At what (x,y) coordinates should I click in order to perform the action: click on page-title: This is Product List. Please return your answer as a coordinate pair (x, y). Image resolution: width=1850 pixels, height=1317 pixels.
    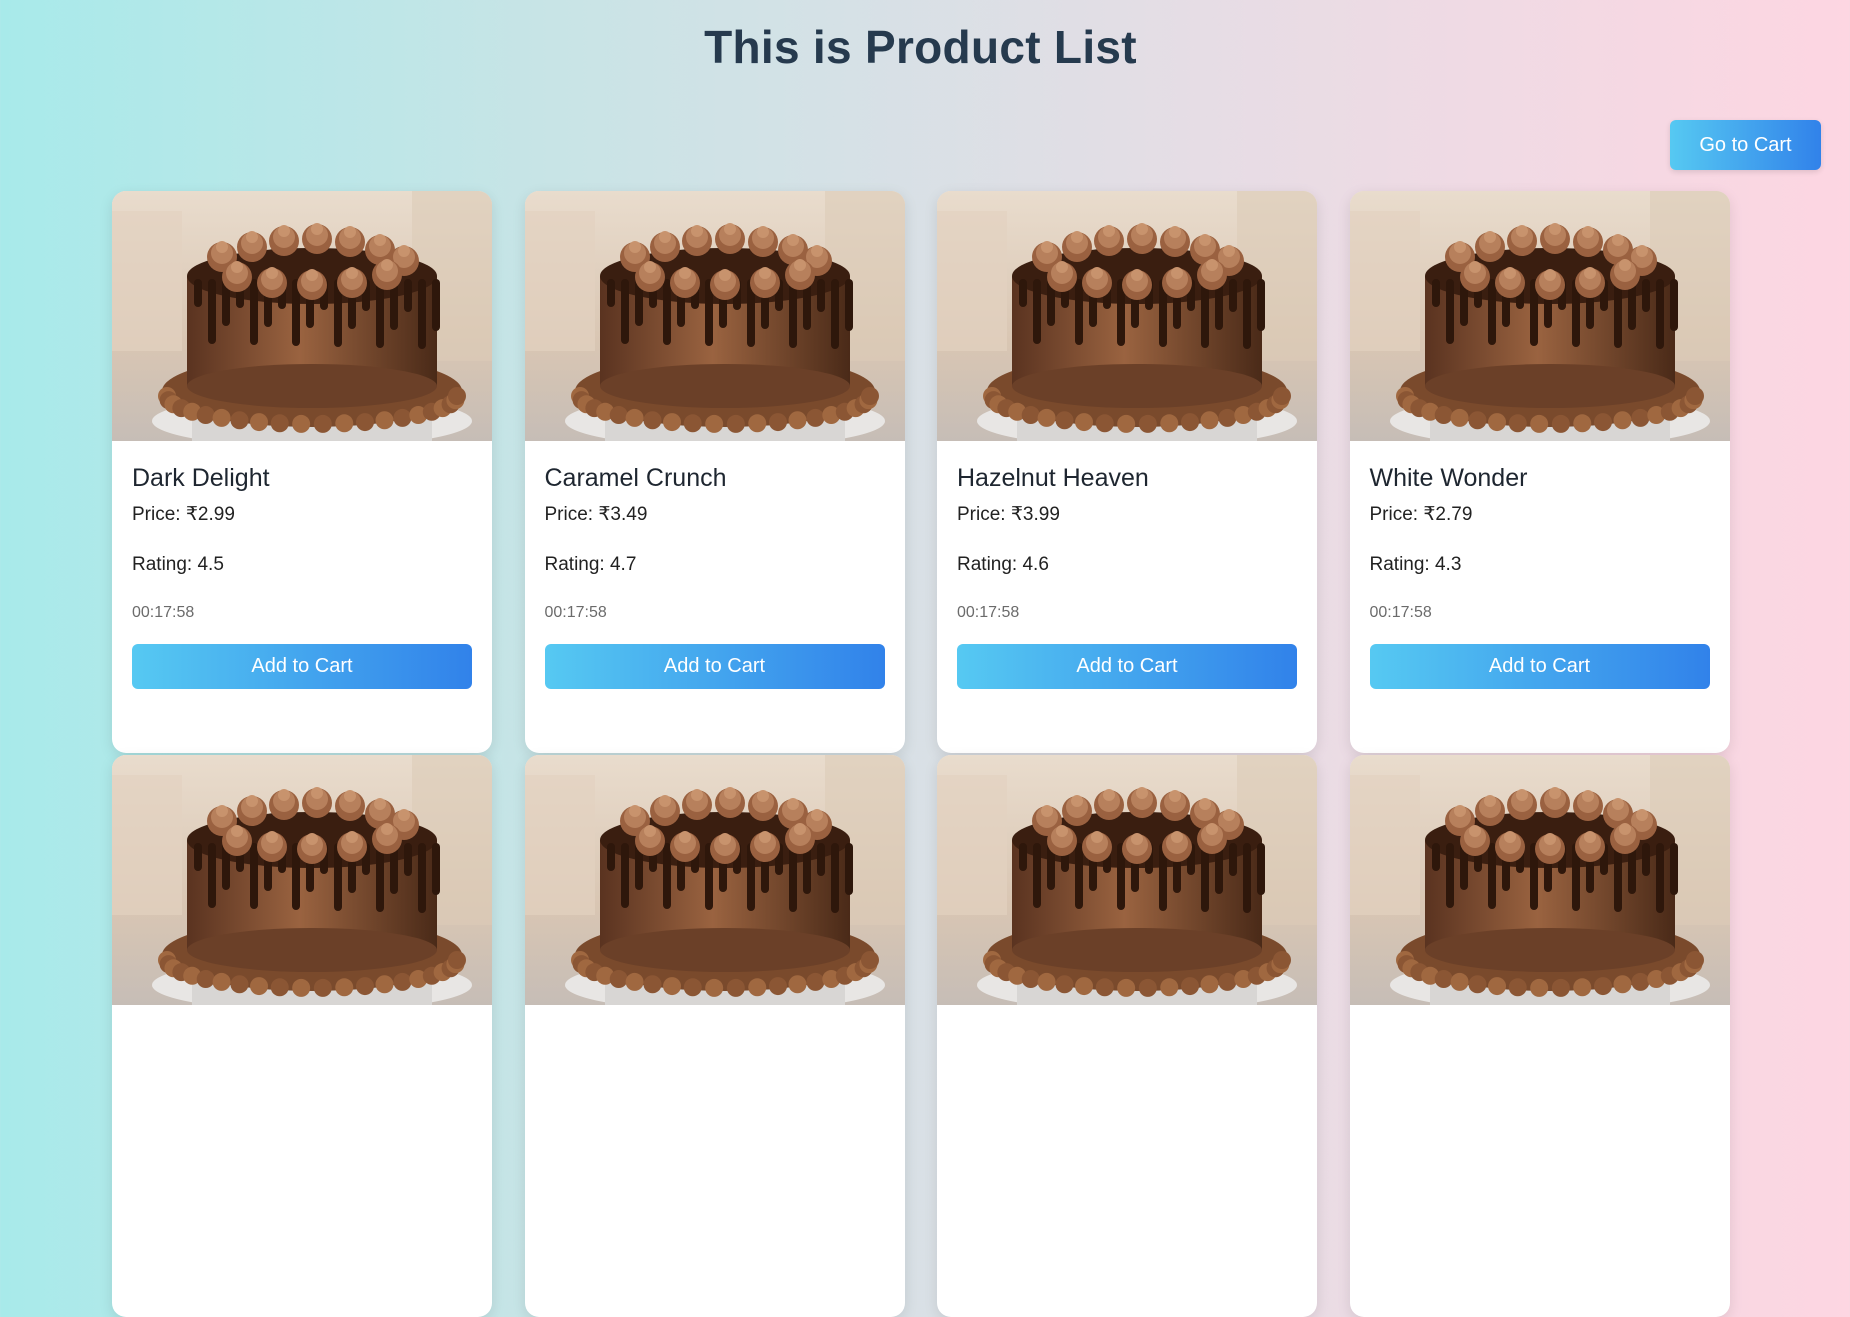
    Looking at the image, I should click on (920, 47).